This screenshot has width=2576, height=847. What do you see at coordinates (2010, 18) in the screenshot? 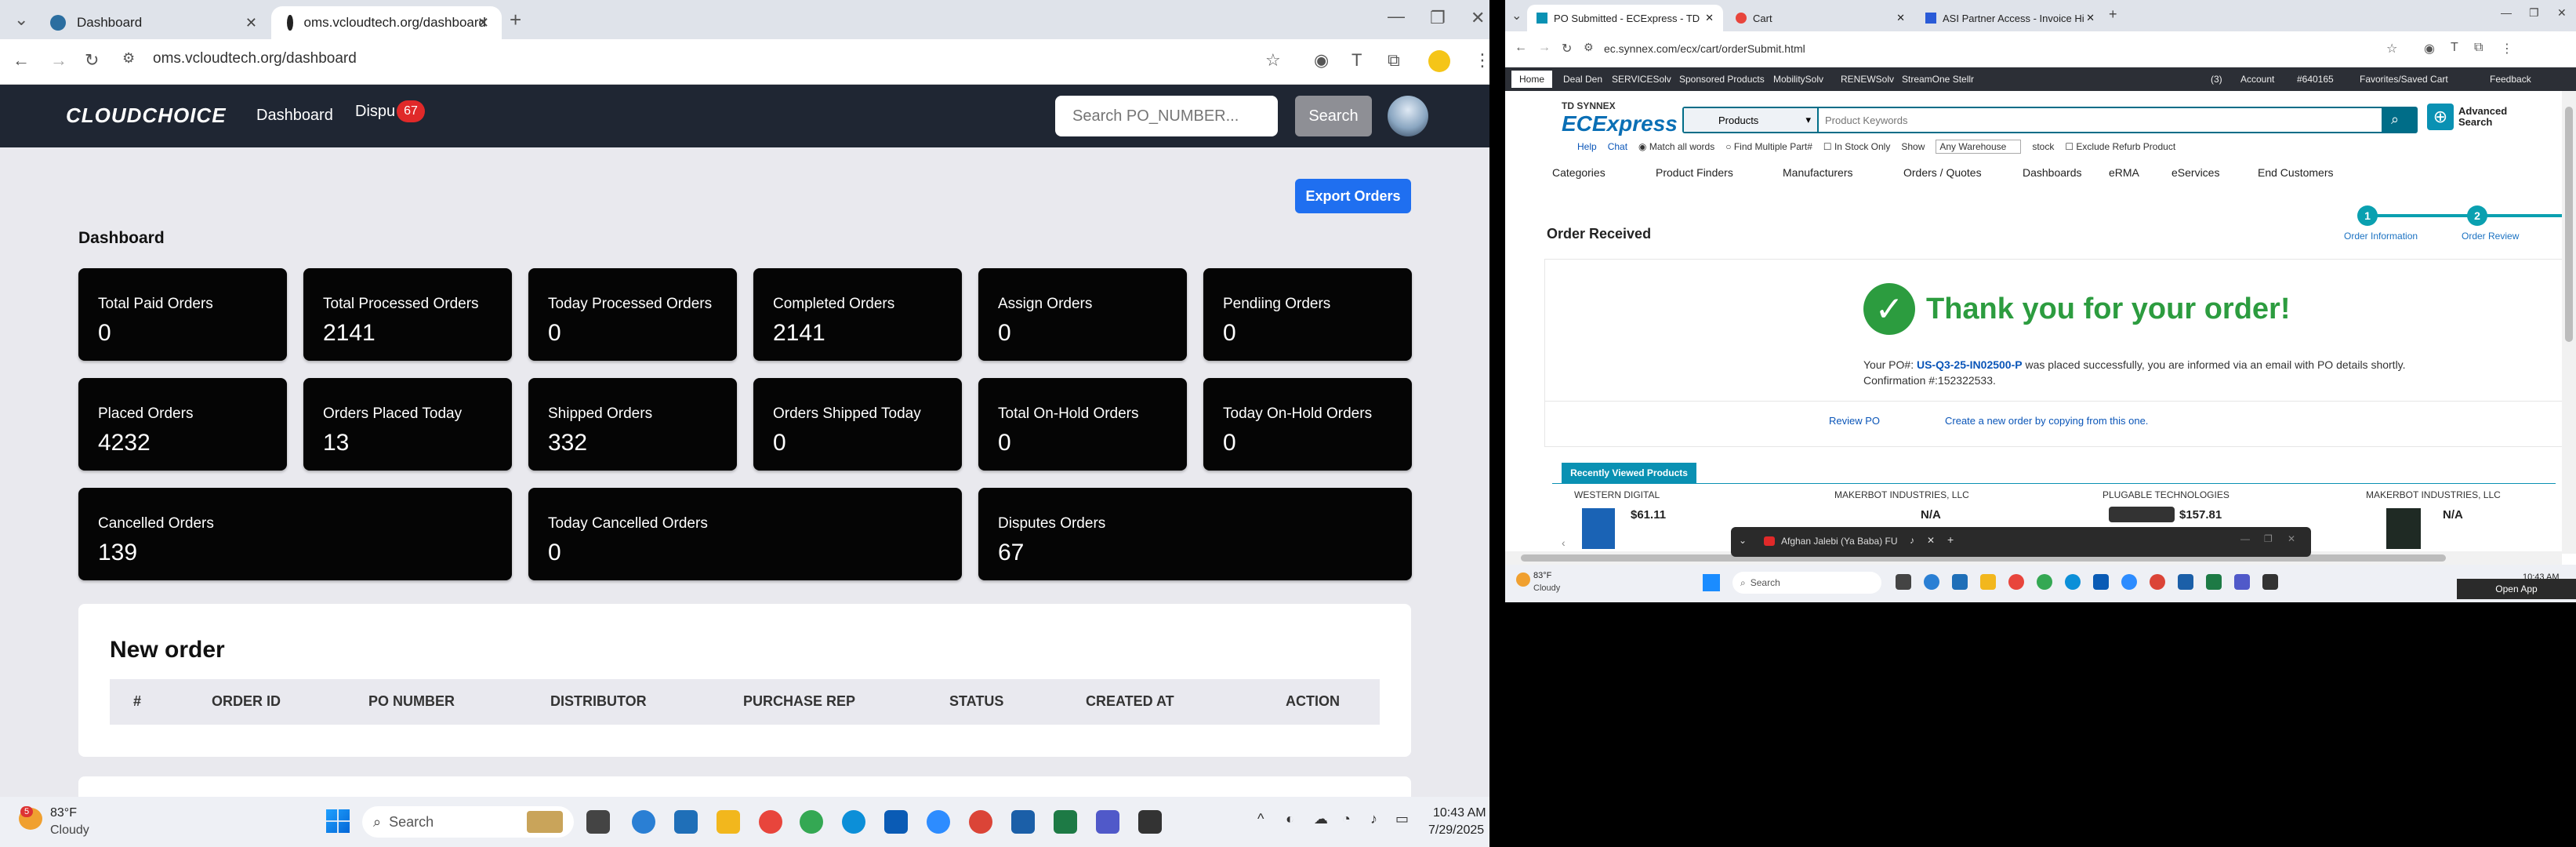
I see `tab-asi-partner: ASI Partner Access - Invoice Hi ✕` at bounding box center [2010, 18].